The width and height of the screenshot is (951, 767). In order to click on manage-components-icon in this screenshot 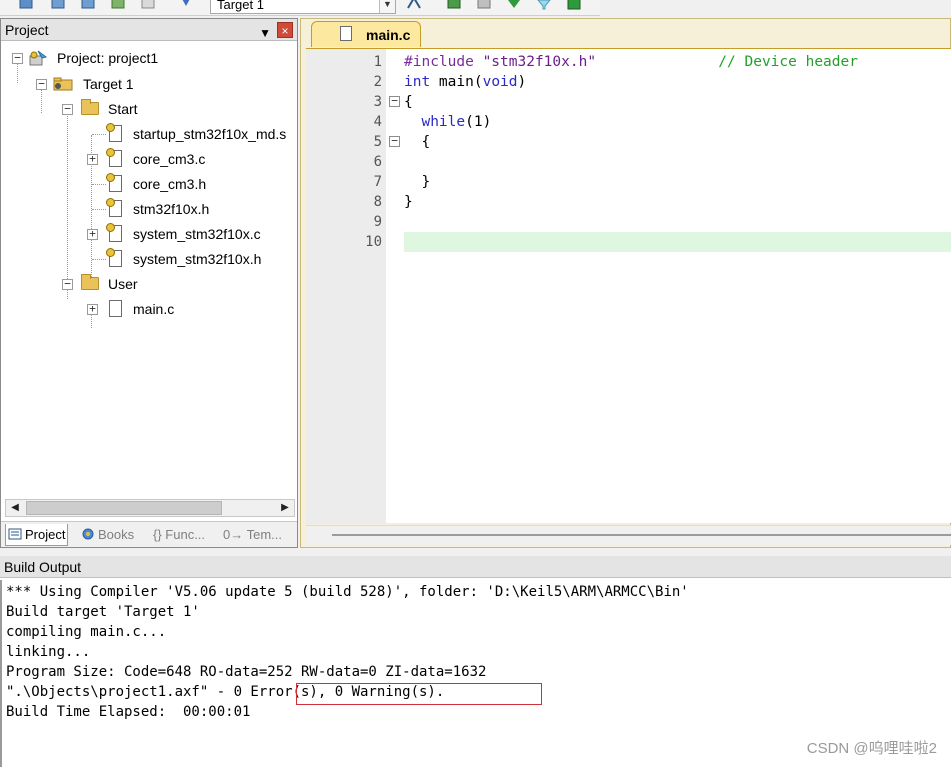, I will do `click(414, 5)`.